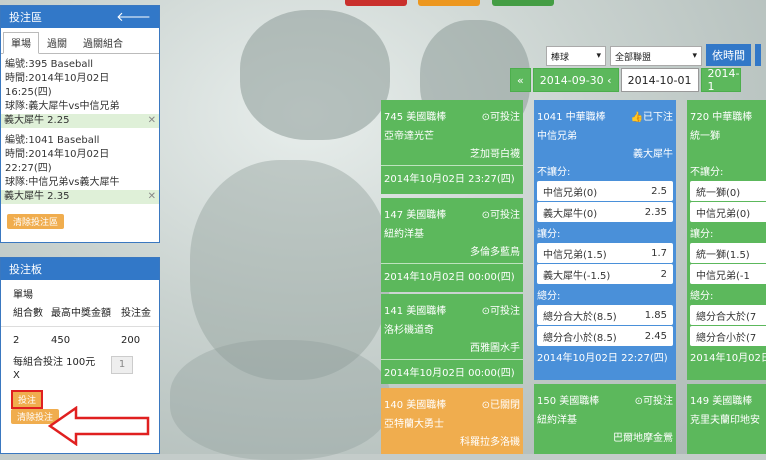 Image resolution: width=766 pixels, height=460 pixels. What do you see at coordinates (721, 401) in the screenshot?
I see `match-title: 149 美國職棒` at bounding box center [721, 401].